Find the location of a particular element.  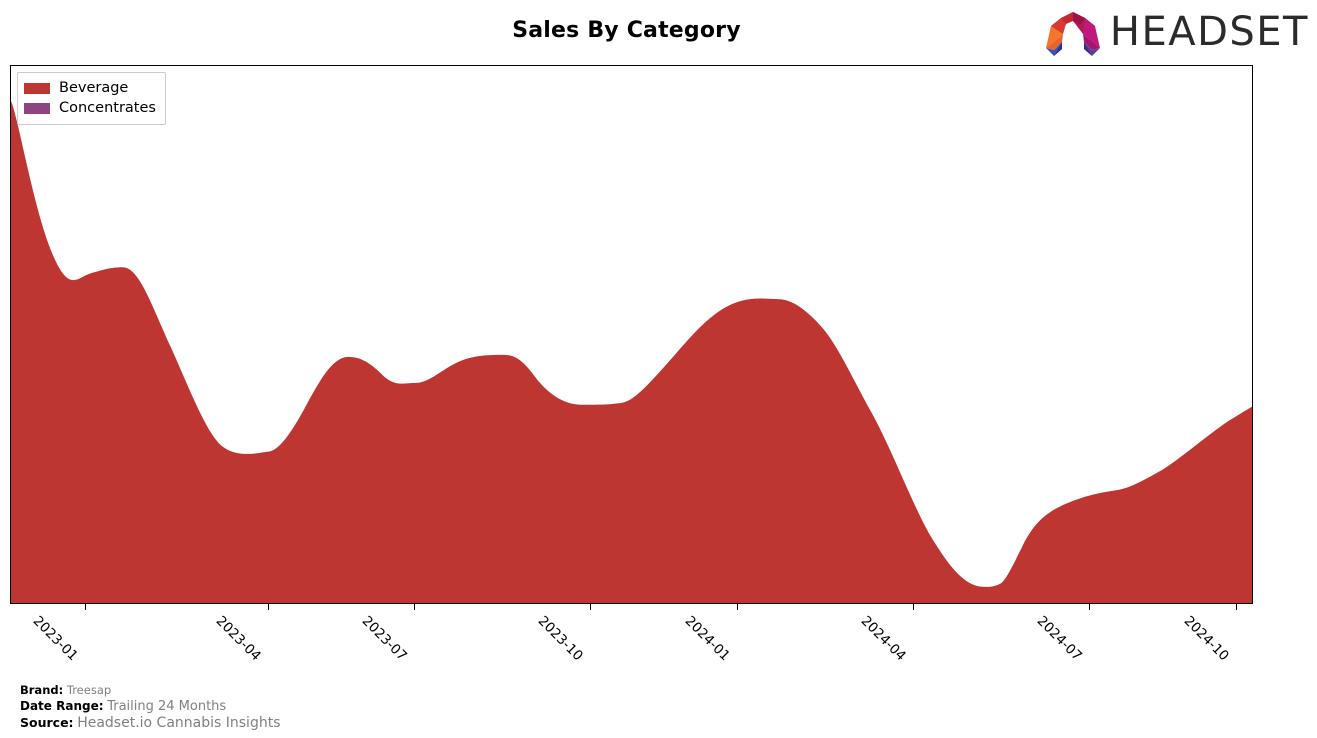

footer-value-source: Headset.io Cannabis Insights is located at coordinates (179, 723).